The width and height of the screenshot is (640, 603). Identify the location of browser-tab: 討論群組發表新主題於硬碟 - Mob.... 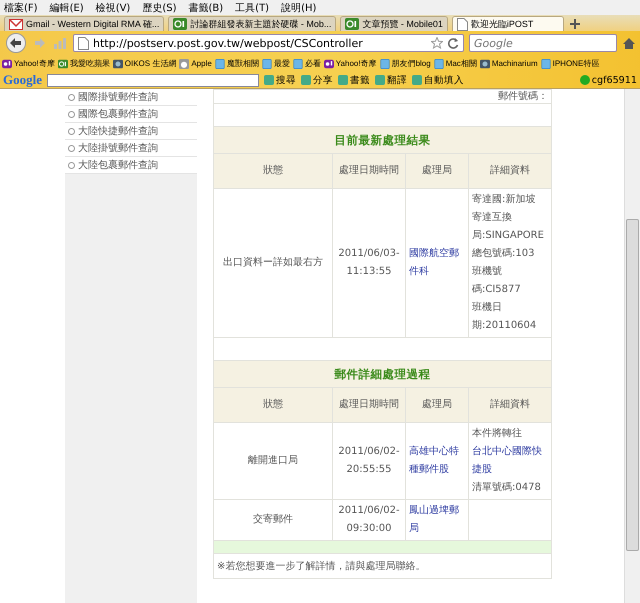
(252, 23).